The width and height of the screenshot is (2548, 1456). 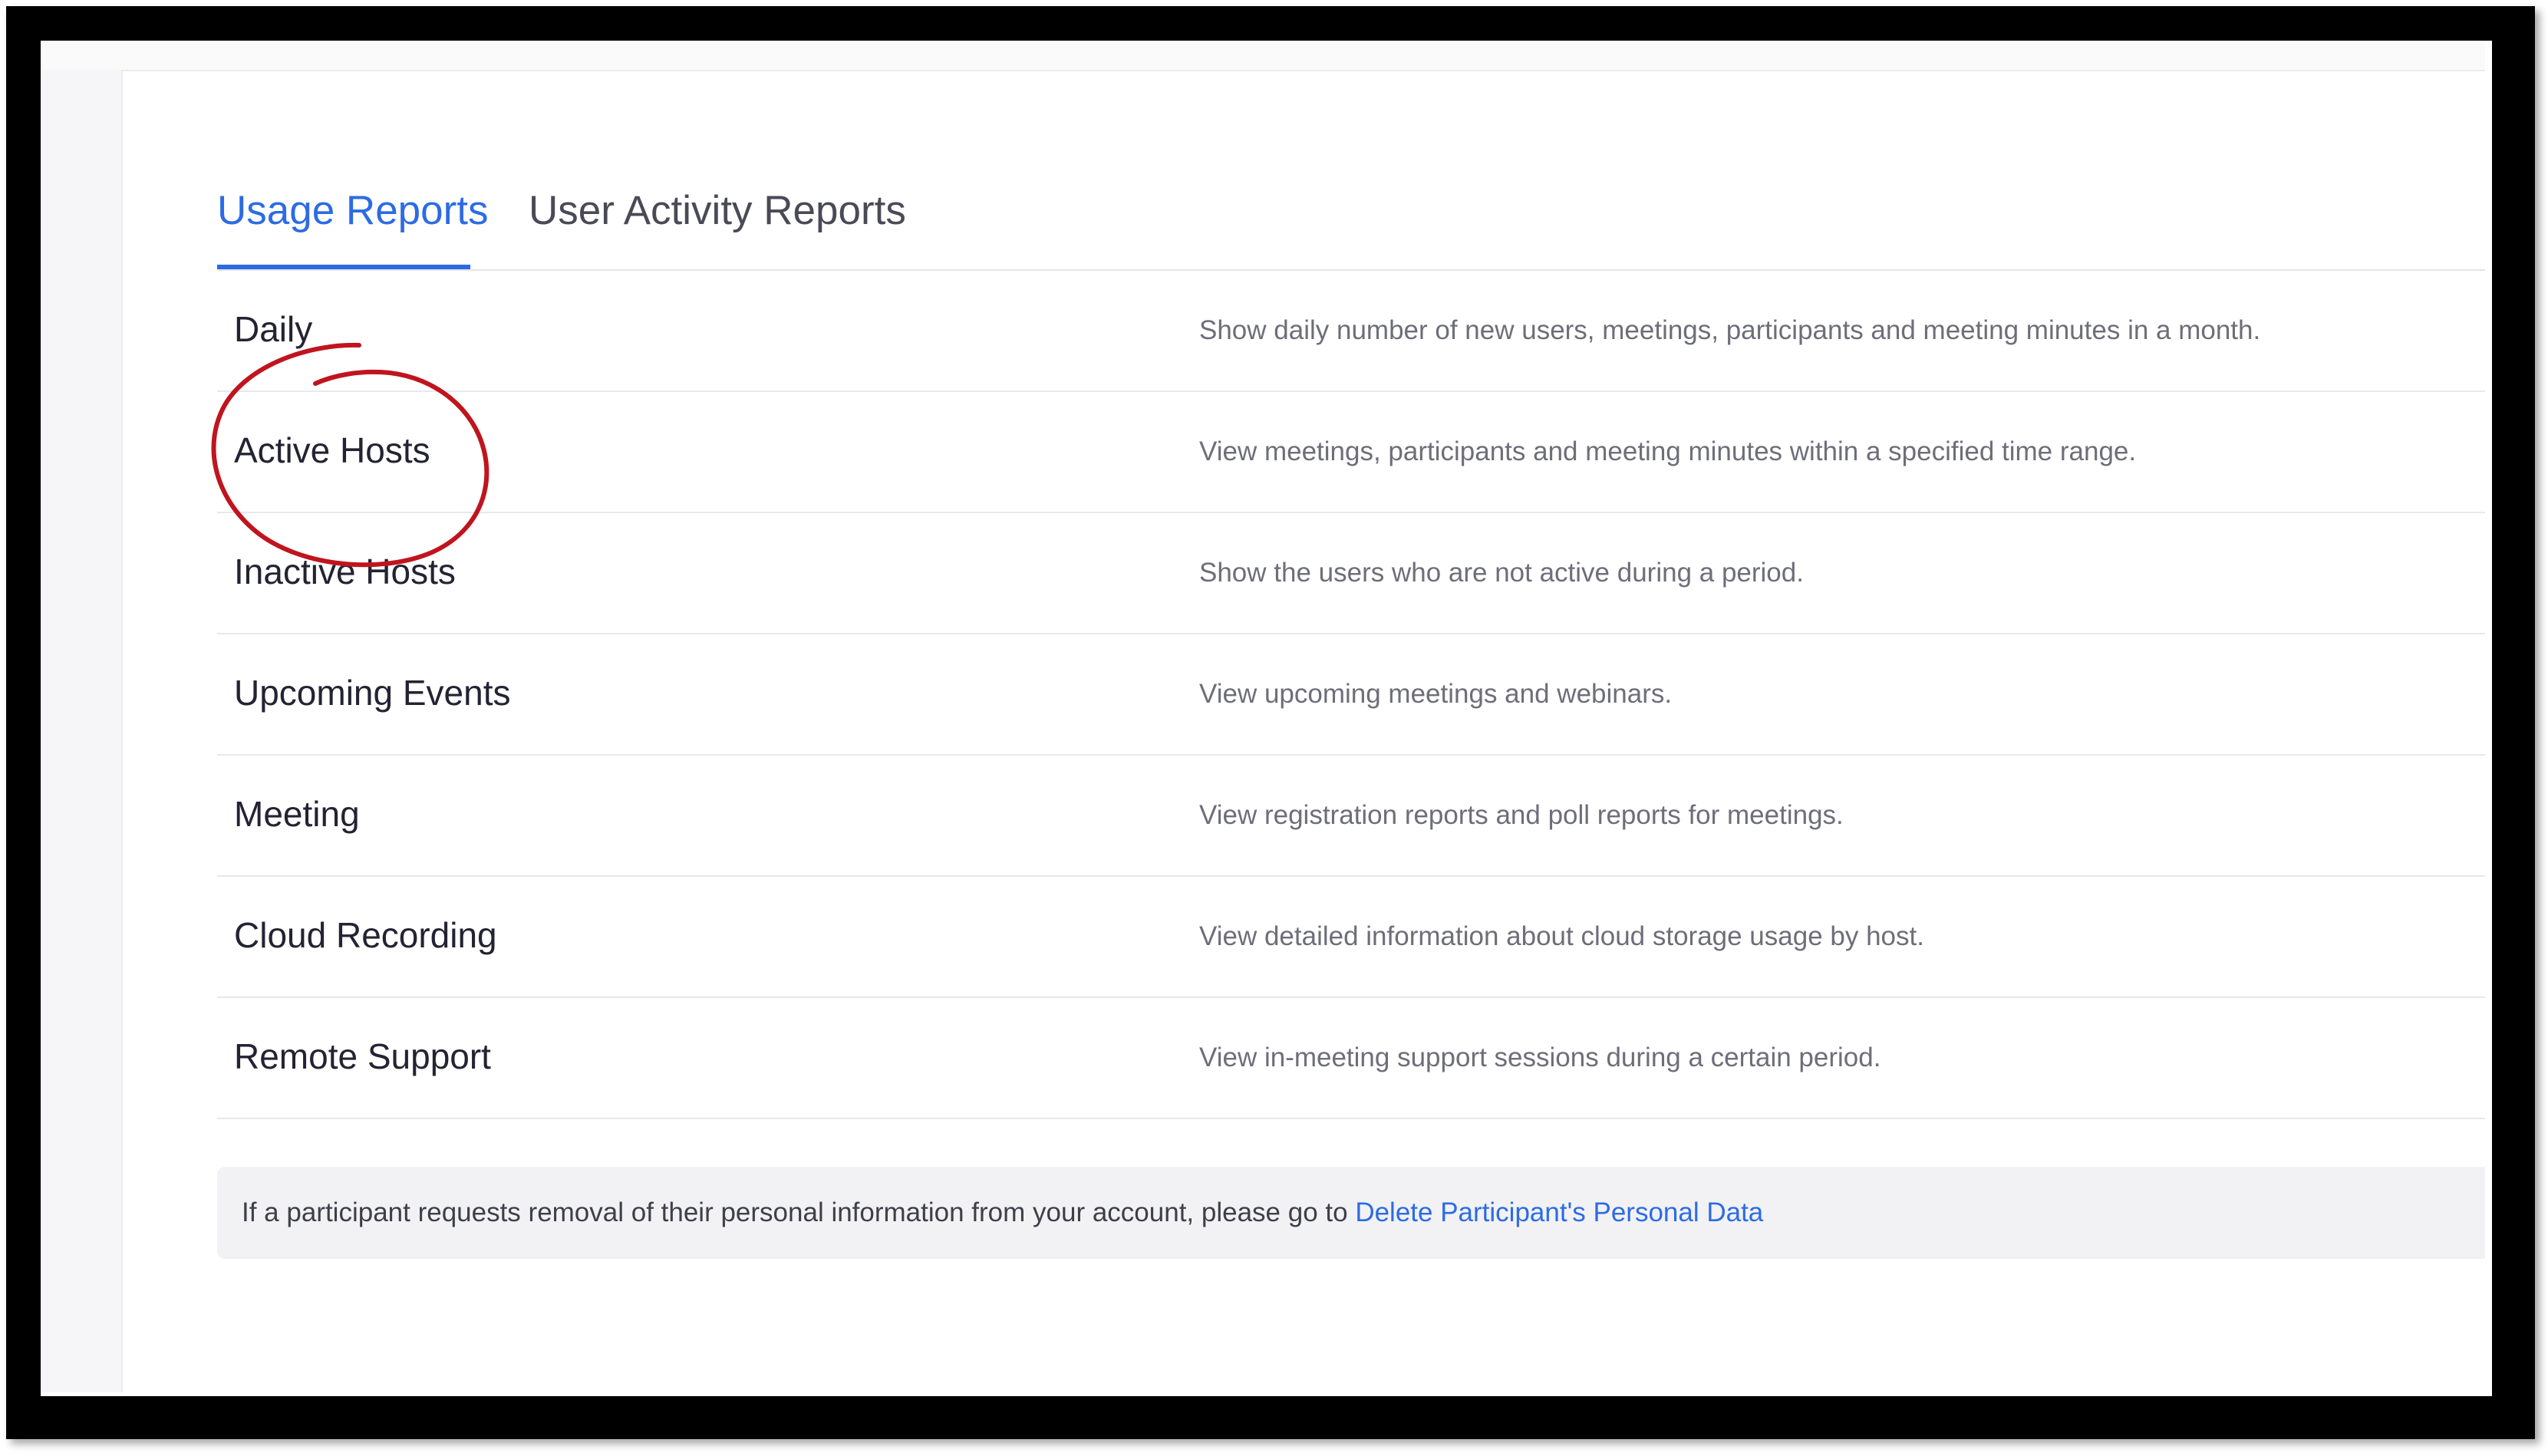 I want to click on report-link-active-hosts: Active Hosts, so click(x=332, y=450).